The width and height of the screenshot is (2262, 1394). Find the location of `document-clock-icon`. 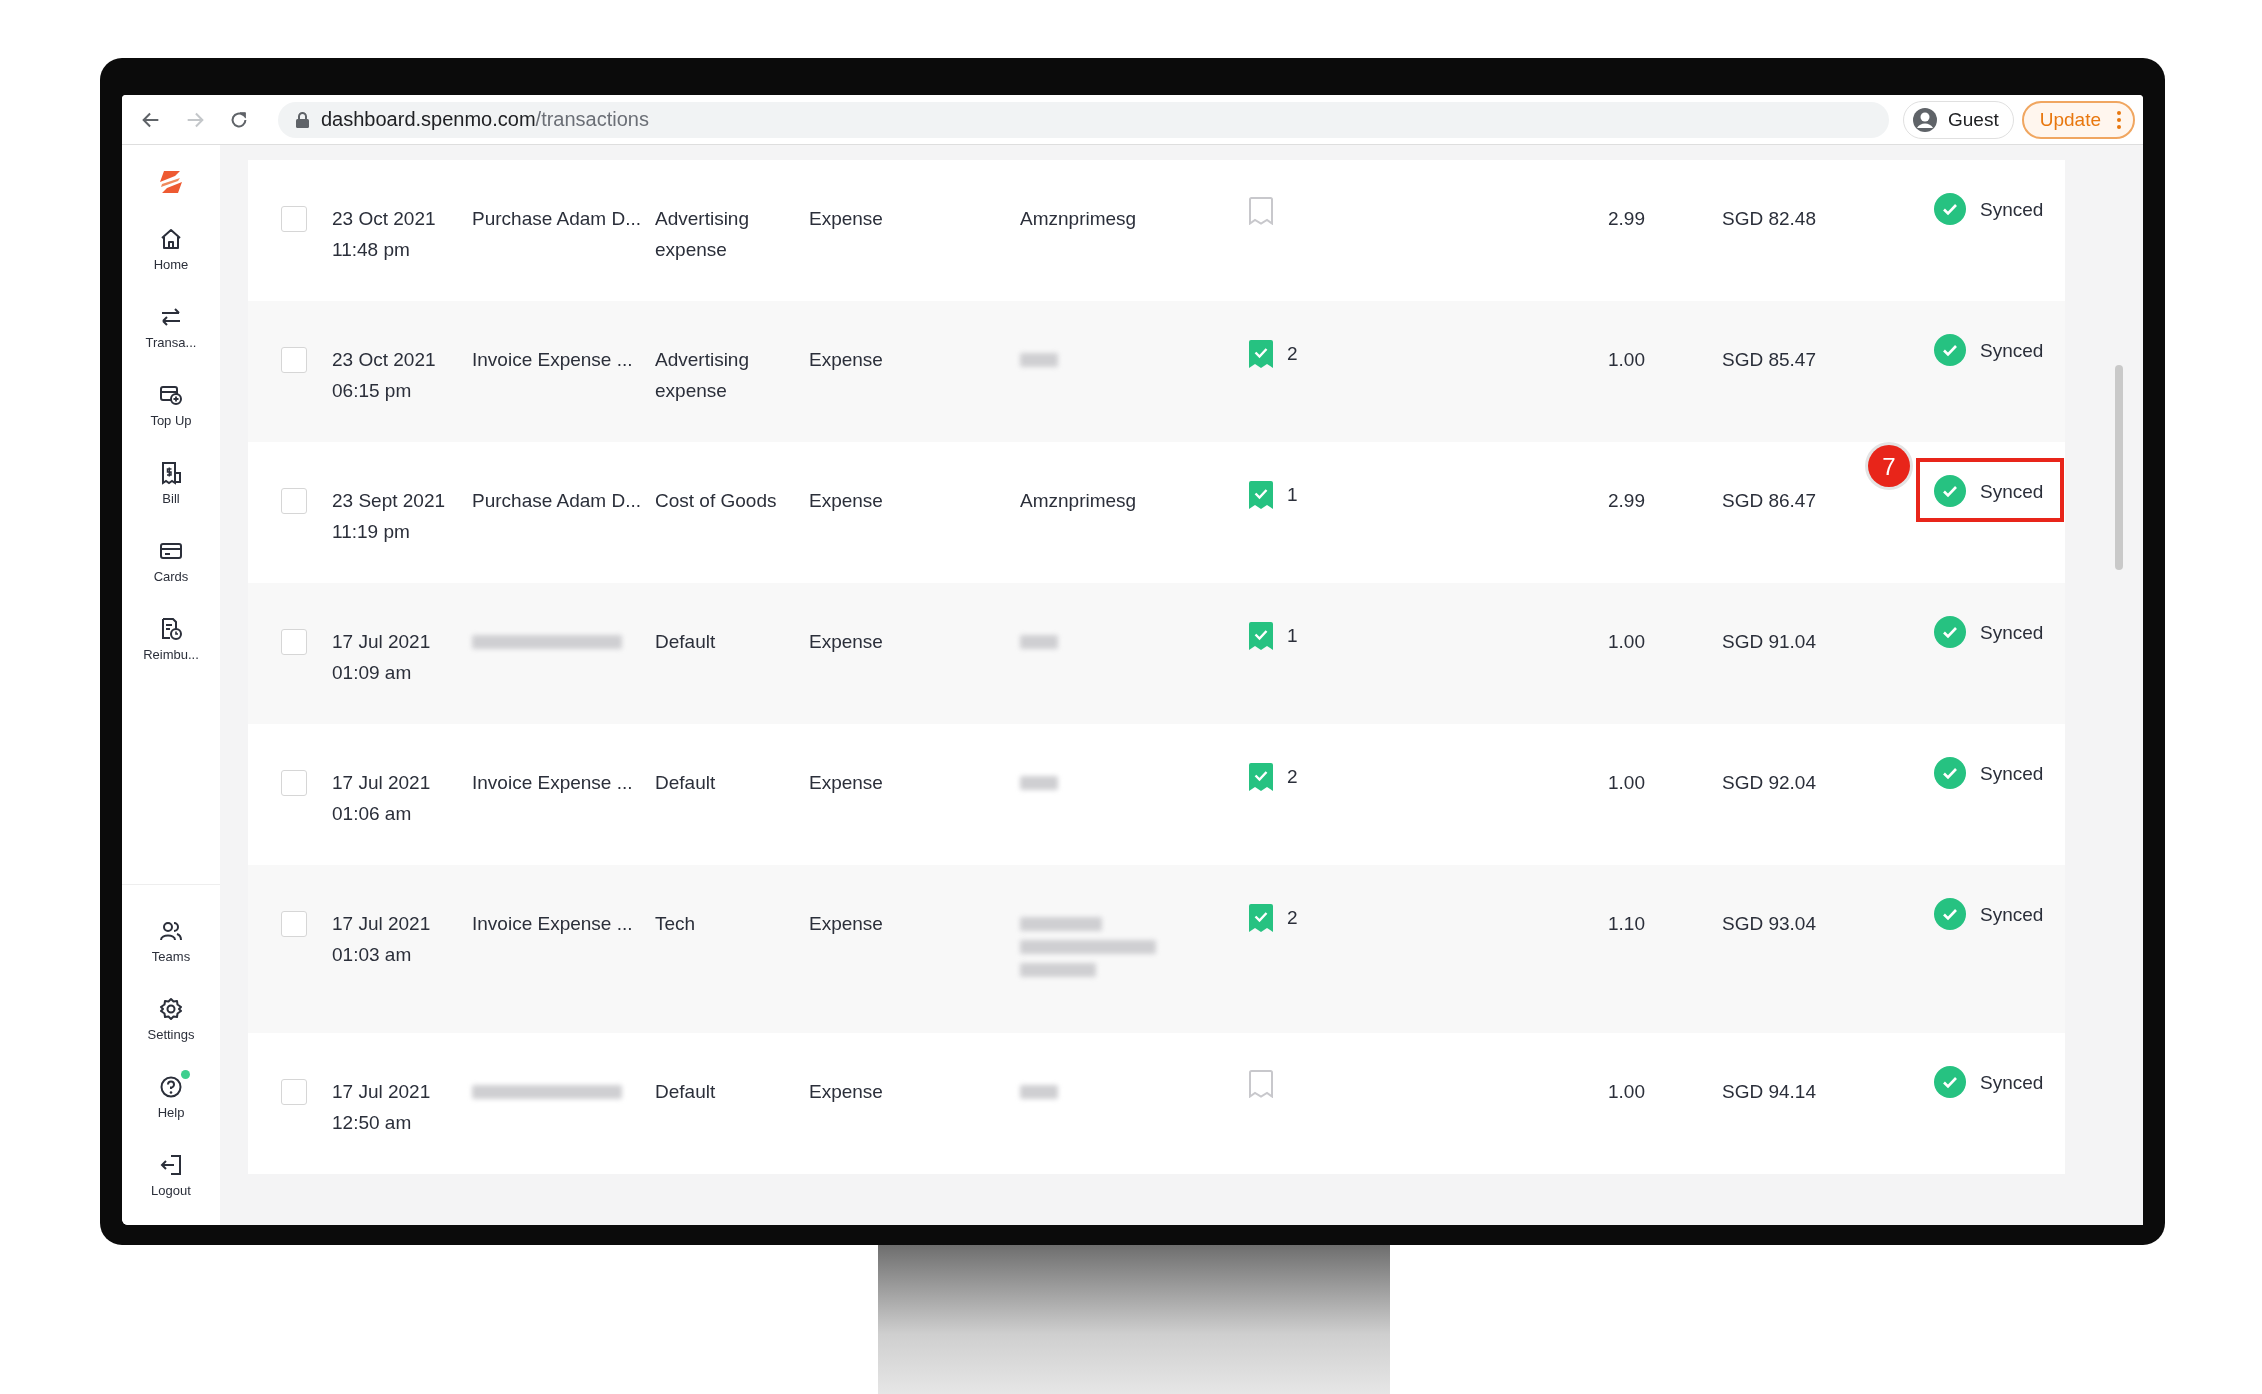

document-clock-icon is located at coordinates (171, 629).